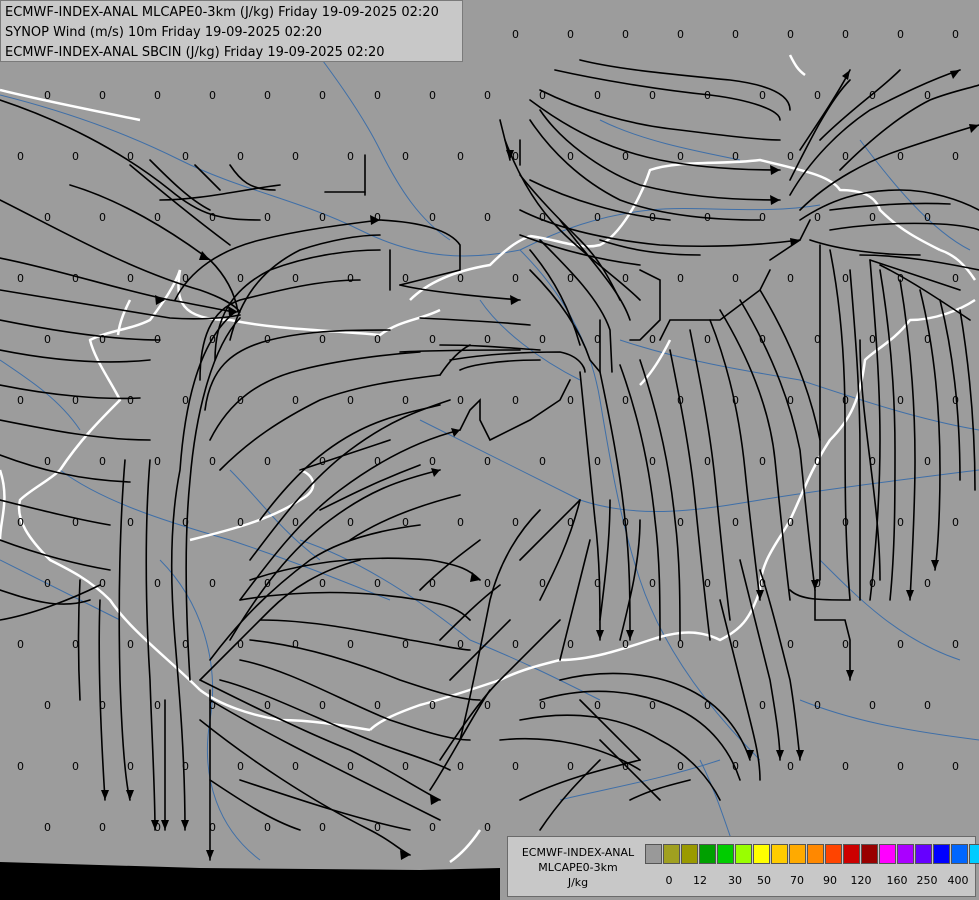  What do you see at coordinates (927, 880) in the screenshot?
I see `colorbar-tick-label: 250` at bounding box center [927, 880].